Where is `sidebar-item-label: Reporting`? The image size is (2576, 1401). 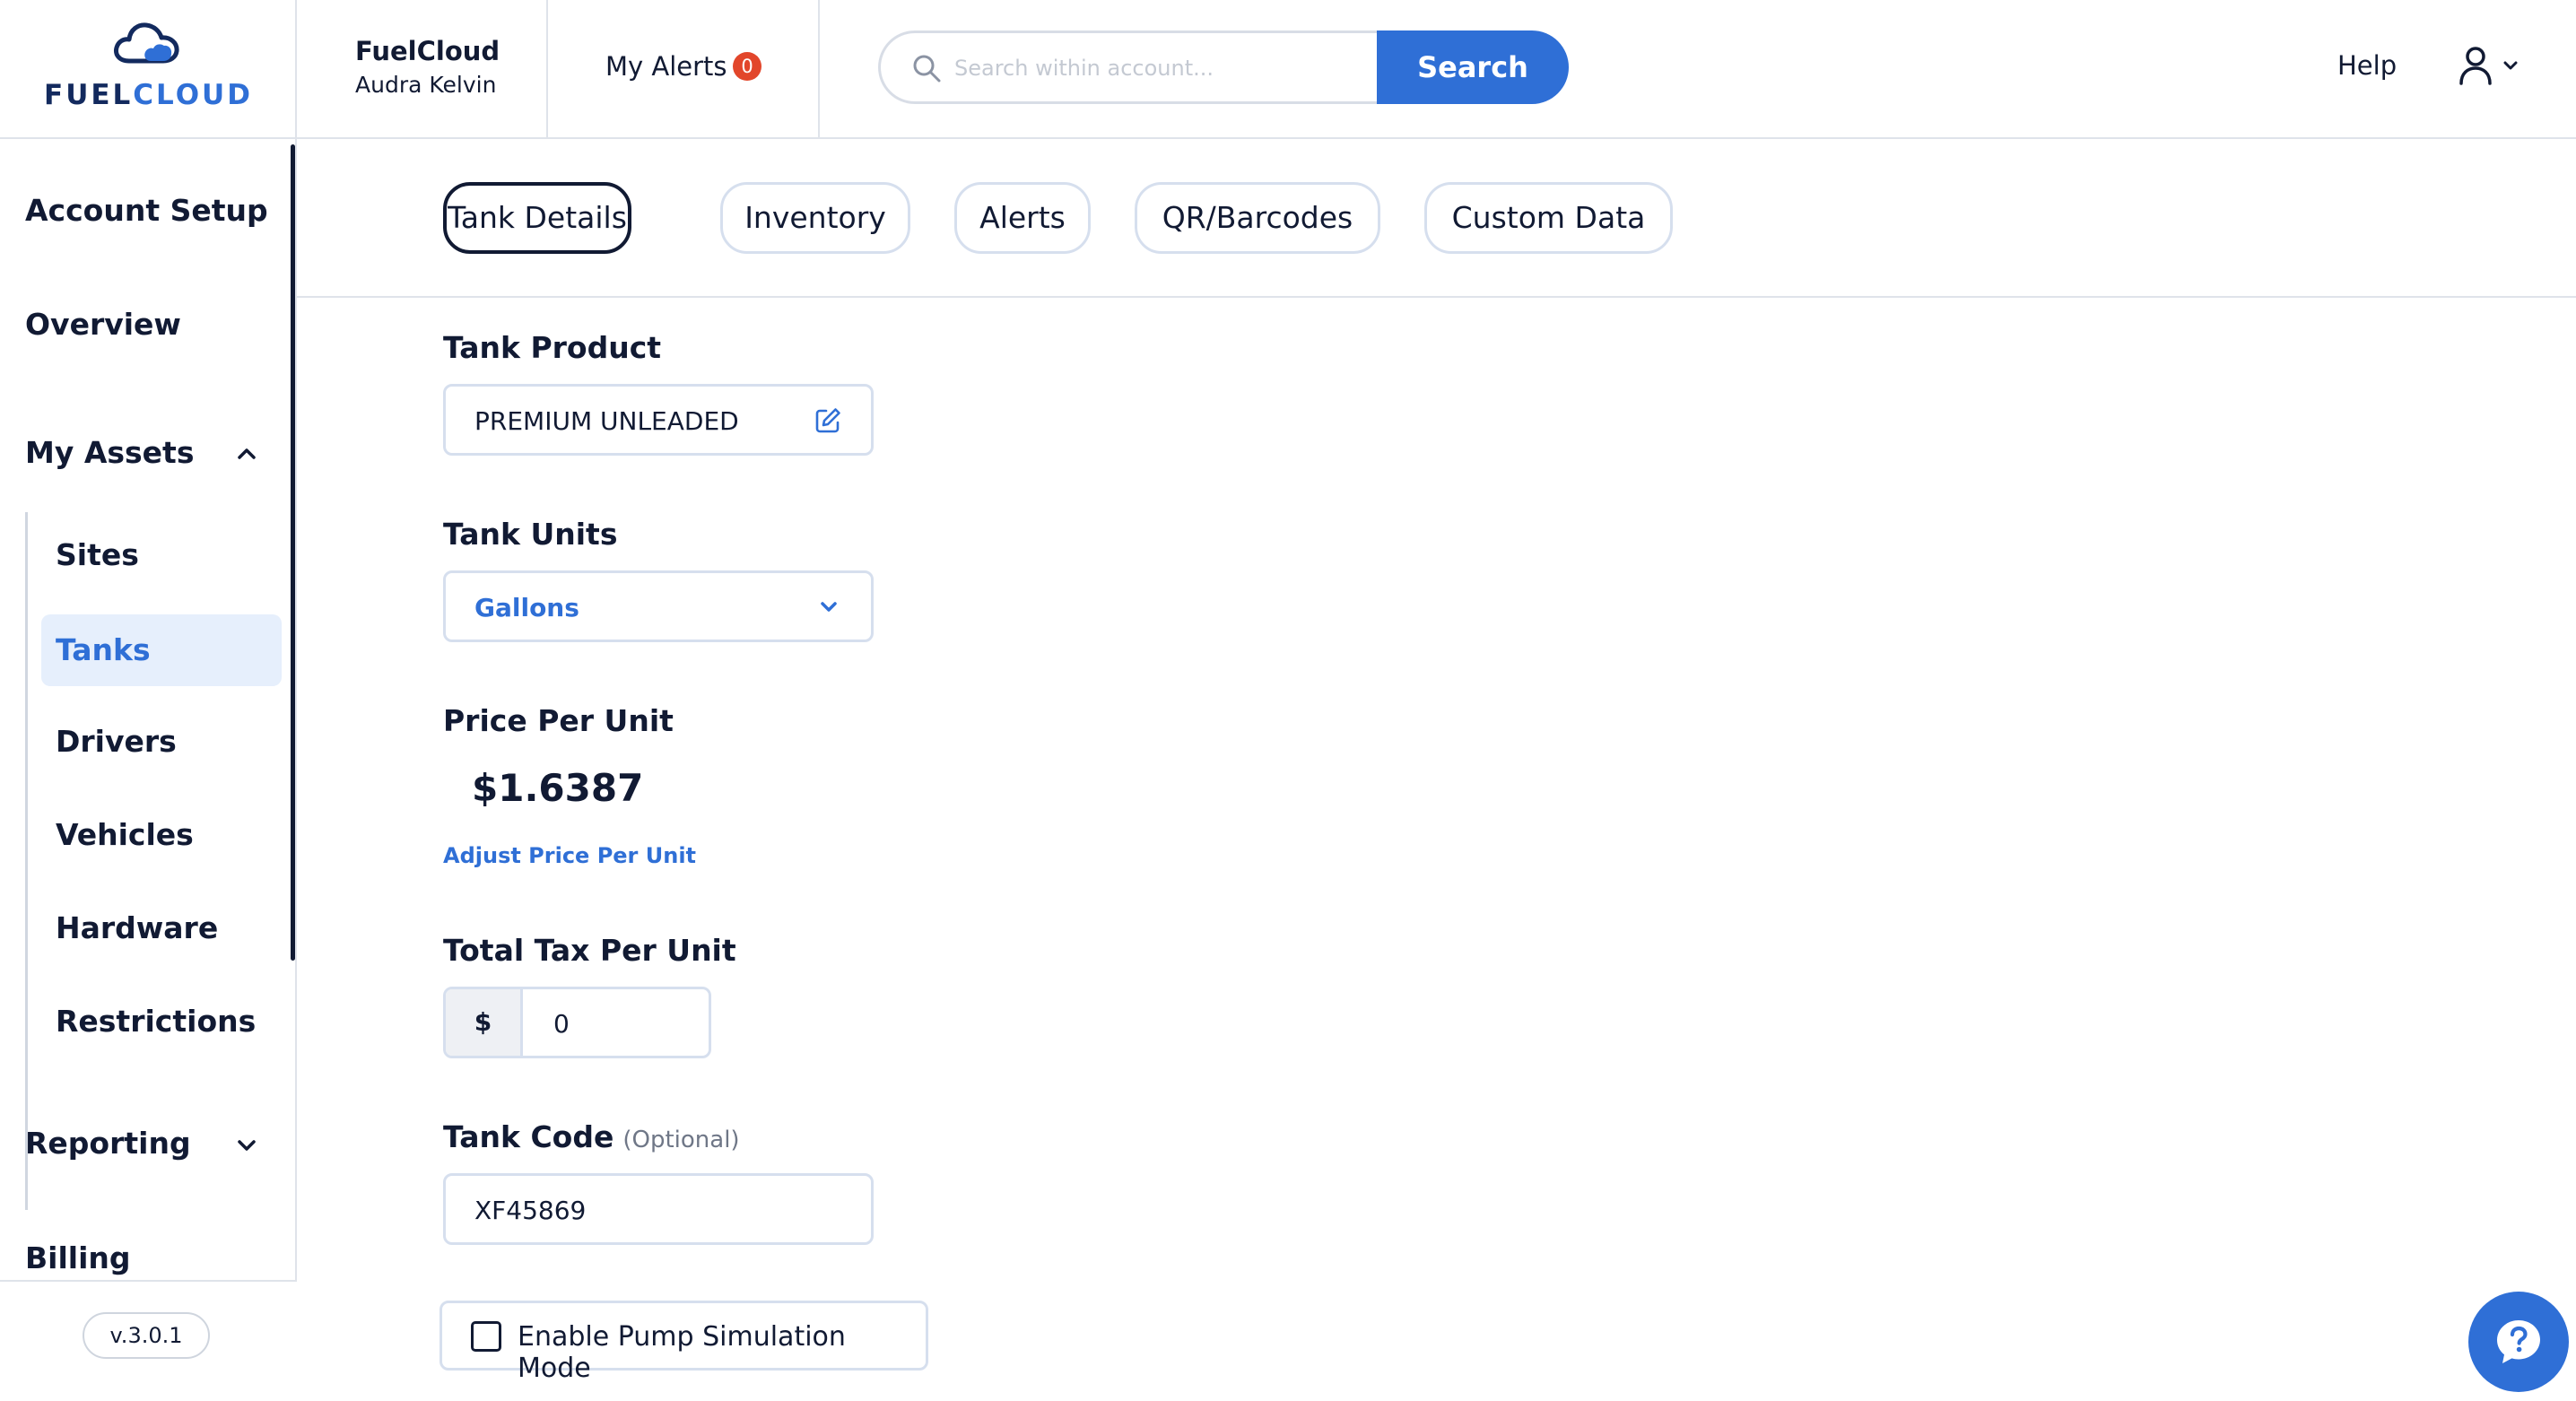
sidebar-item-label: Reporting is located at coordinates (108, 1143).